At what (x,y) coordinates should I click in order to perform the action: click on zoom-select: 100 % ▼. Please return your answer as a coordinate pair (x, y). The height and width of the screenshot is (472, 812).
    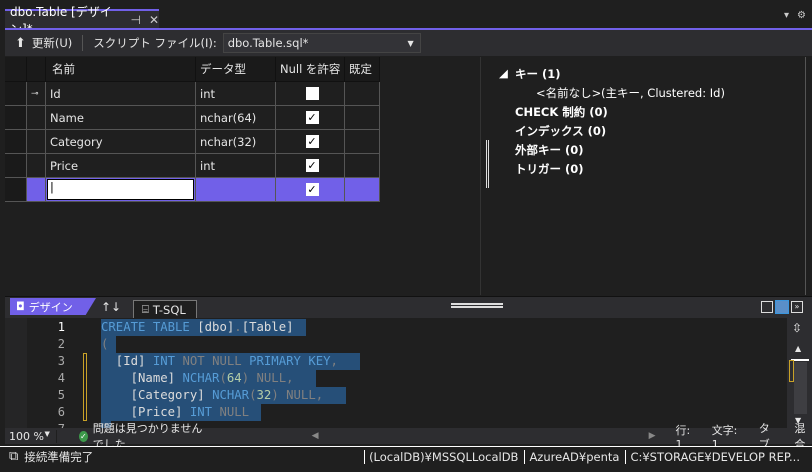
    Looking at the image, I should click on (31, 436).